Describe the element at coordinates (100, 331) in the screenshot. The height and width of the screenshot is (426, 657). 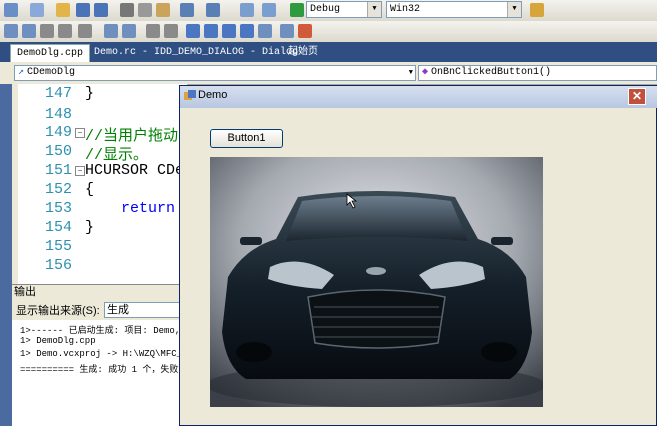
I see `output-line: 1>------ 已启动生成: 项目: Demo,` at that location.